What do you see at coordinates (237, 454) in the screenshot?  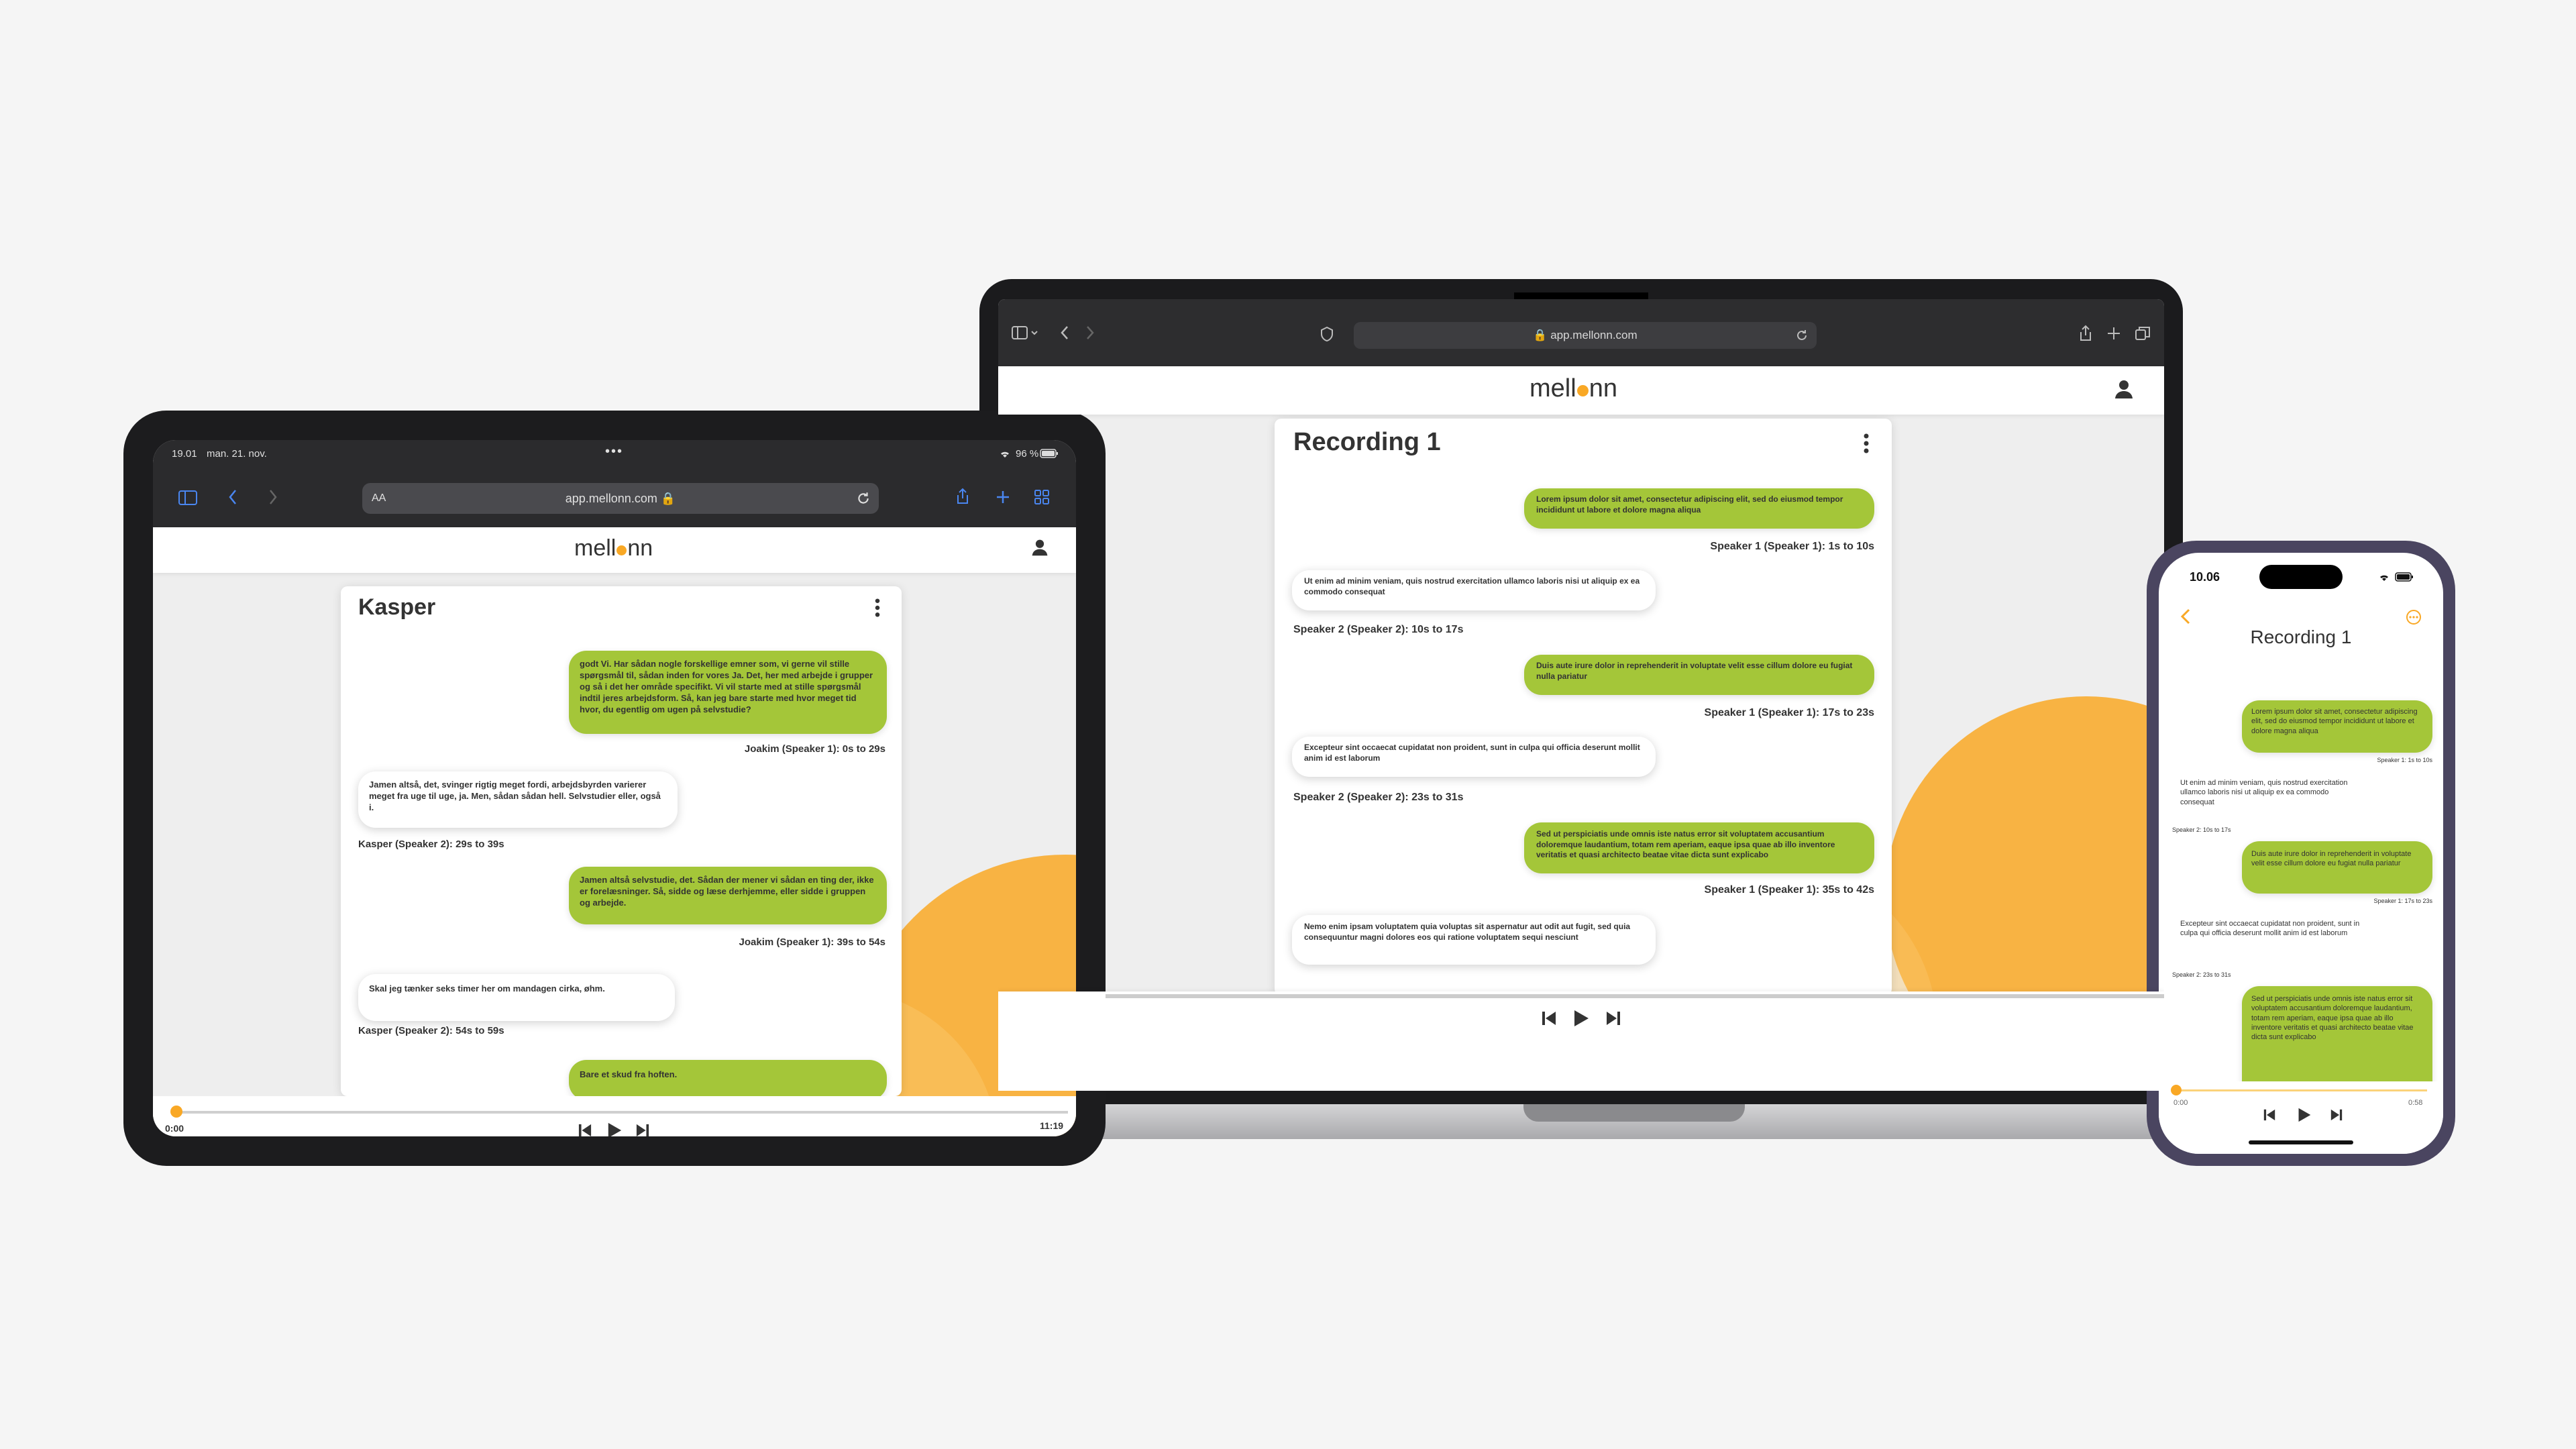 I see `status-date: man. 21. nov.` at bounding box center [237, 454].